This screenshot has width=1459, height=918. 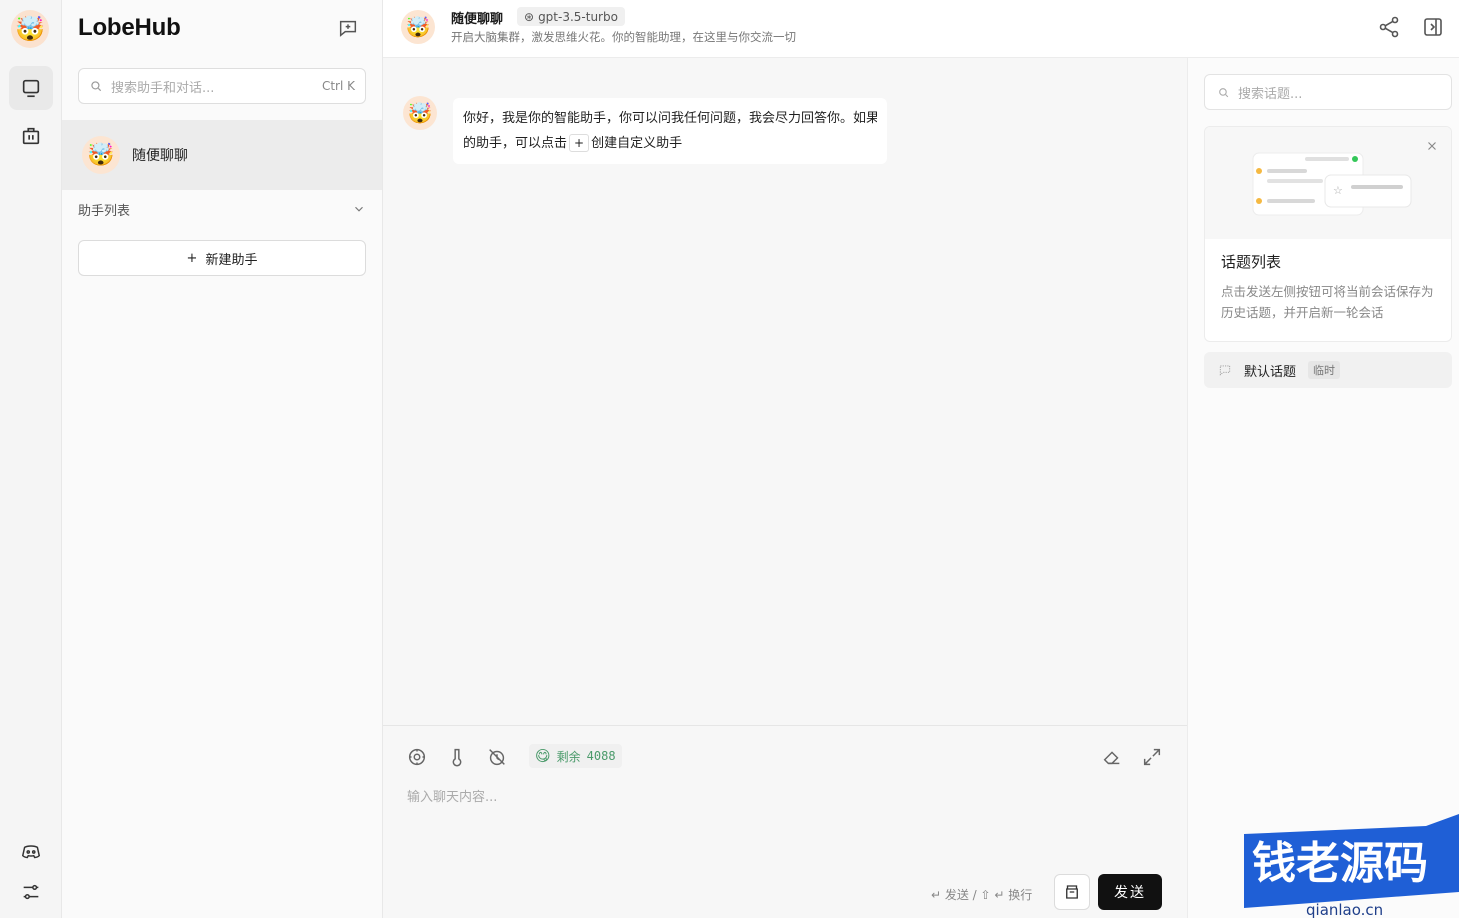 I want to click on discord-icon, so click(x=31, y=852).